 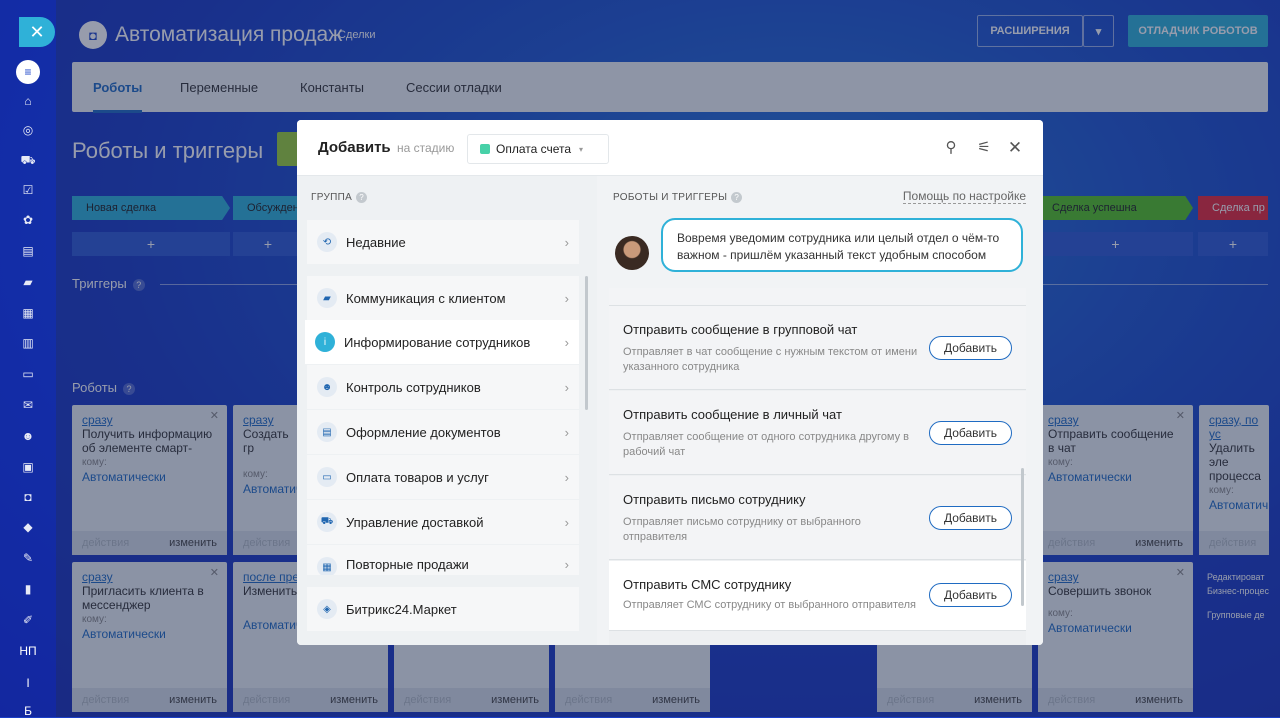 I want to click on robot-icon: ◘, so click(x=28, y=497).